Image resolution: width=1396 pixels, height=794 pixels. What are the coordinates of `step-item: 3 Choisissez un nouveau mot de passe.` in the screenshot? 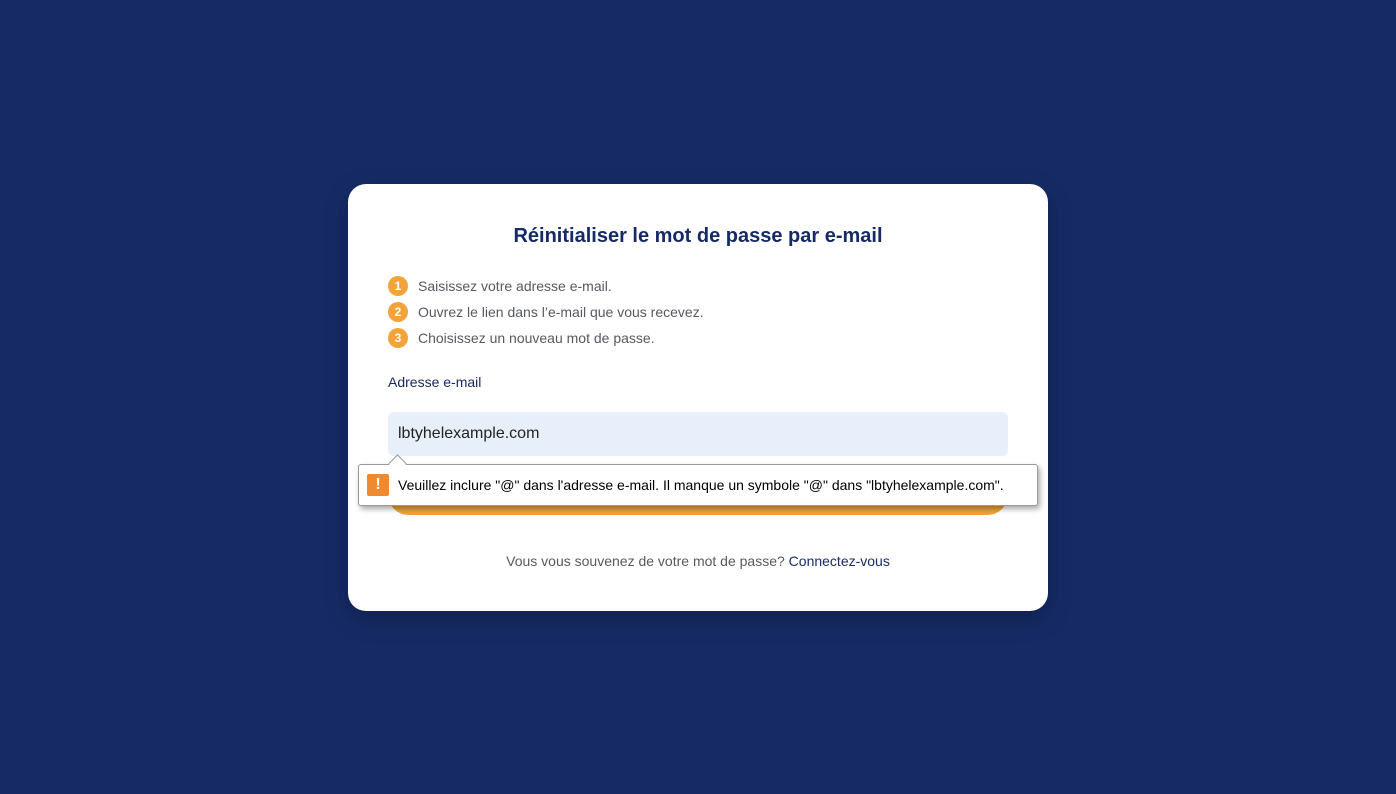 It's located at (546, 338).